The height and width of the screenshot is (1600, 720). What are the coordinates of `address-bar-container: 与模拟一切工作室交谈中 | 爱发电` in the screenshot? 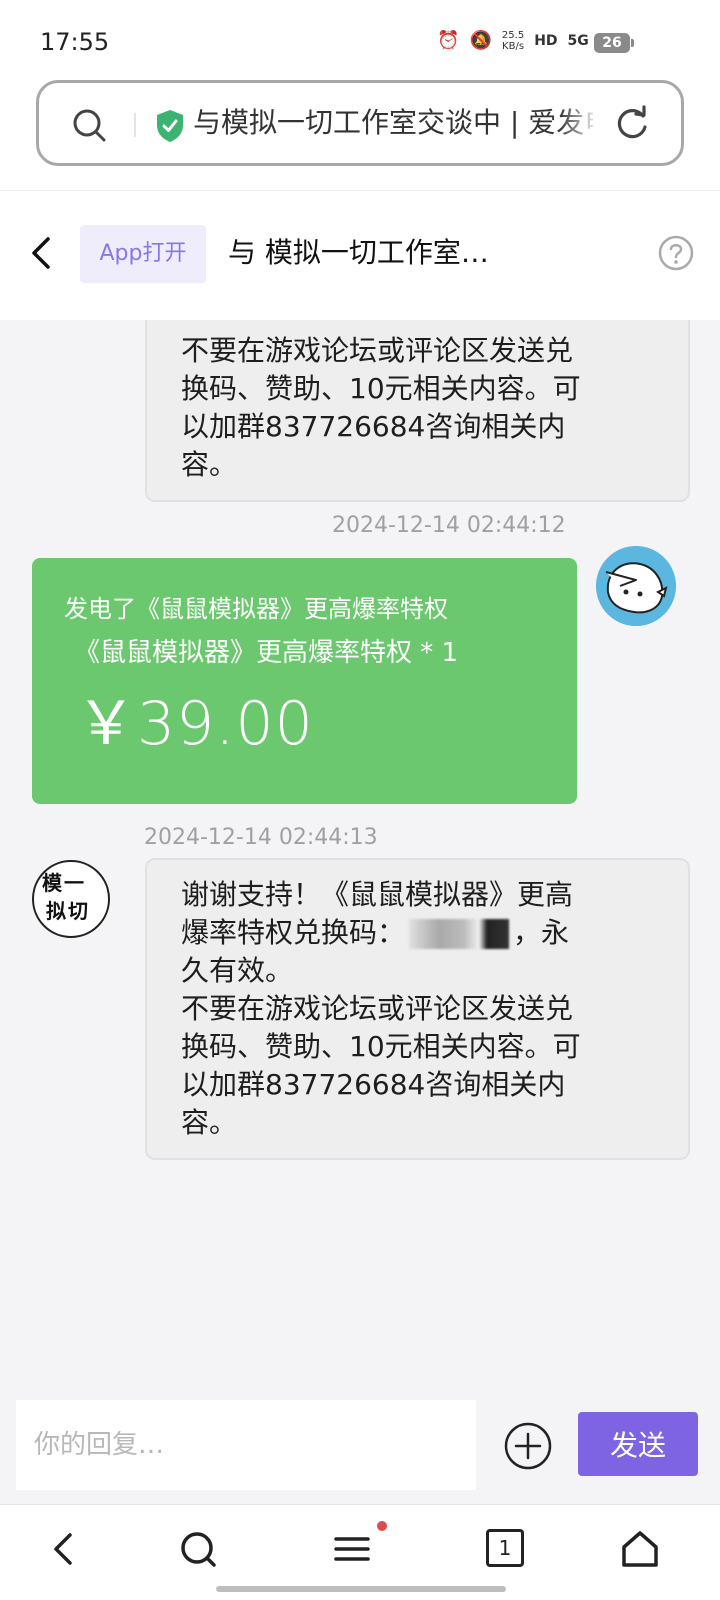 It's located at (360, 135).